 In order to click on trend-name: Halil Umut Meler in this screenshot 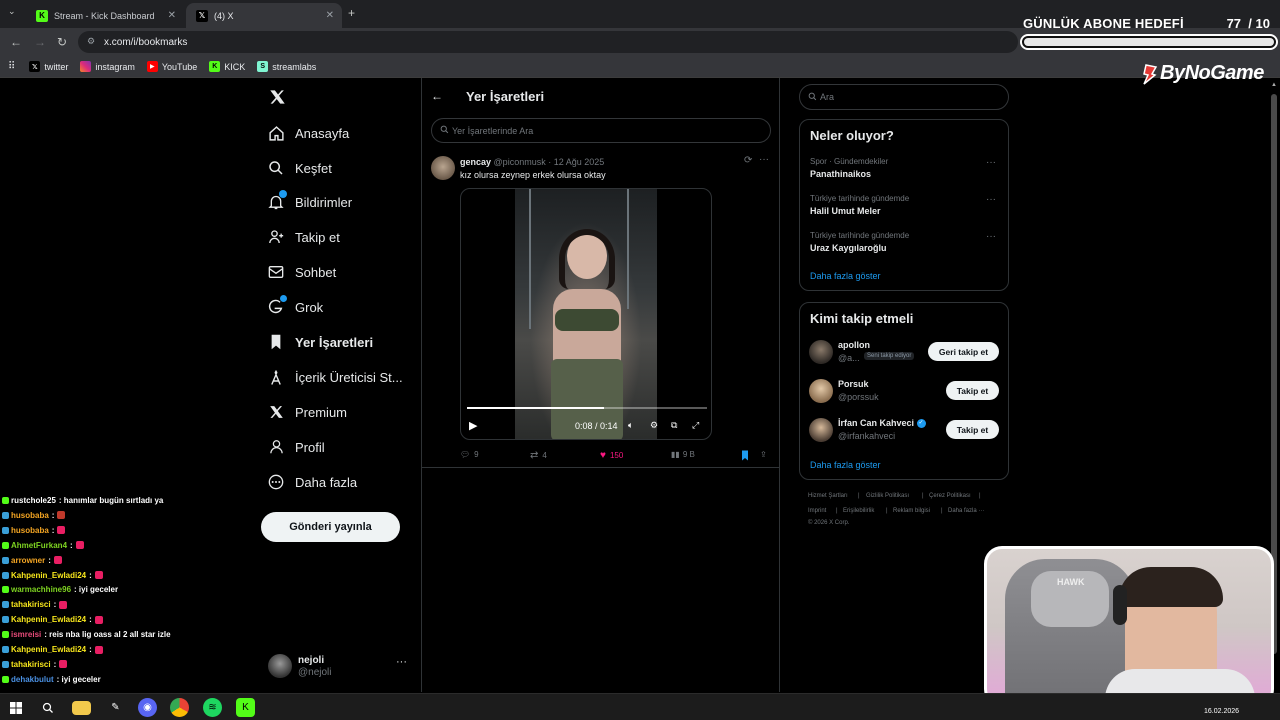, I will do `click(845, 211)`.